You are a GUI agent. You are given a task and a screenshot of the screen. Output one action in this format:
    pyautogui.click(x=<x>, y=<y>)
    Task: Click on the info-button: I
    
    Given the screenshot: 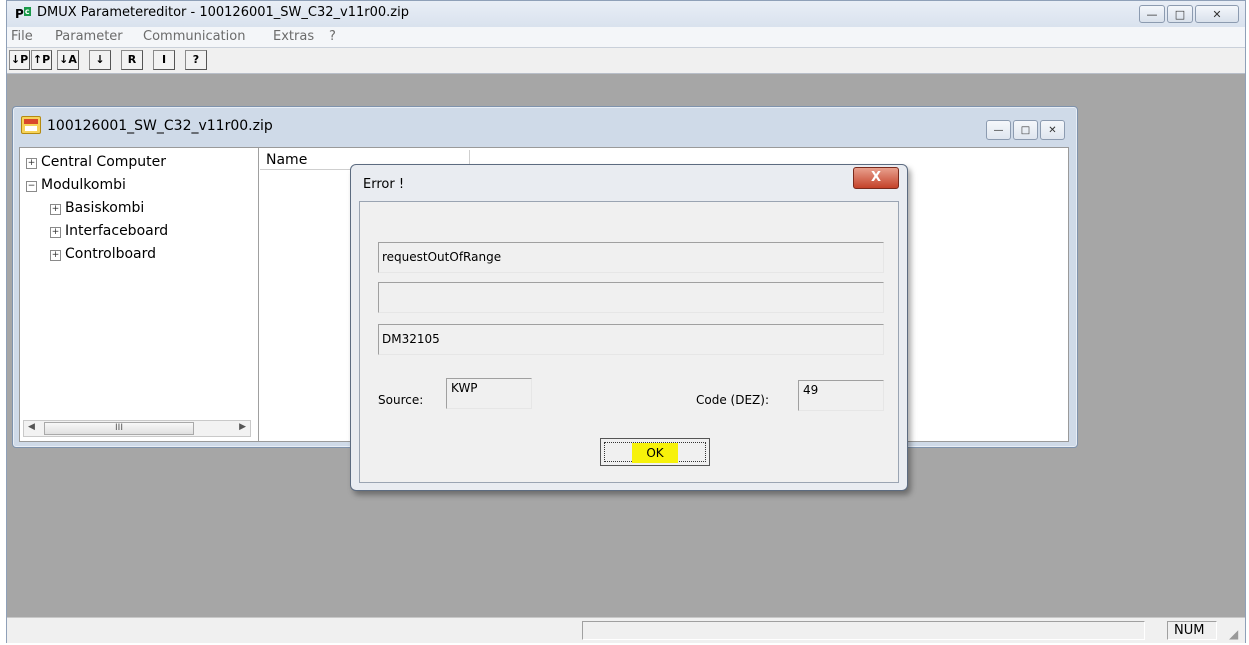 What is the action you would take?
    pyautogui.click(x=164, y=60)
    